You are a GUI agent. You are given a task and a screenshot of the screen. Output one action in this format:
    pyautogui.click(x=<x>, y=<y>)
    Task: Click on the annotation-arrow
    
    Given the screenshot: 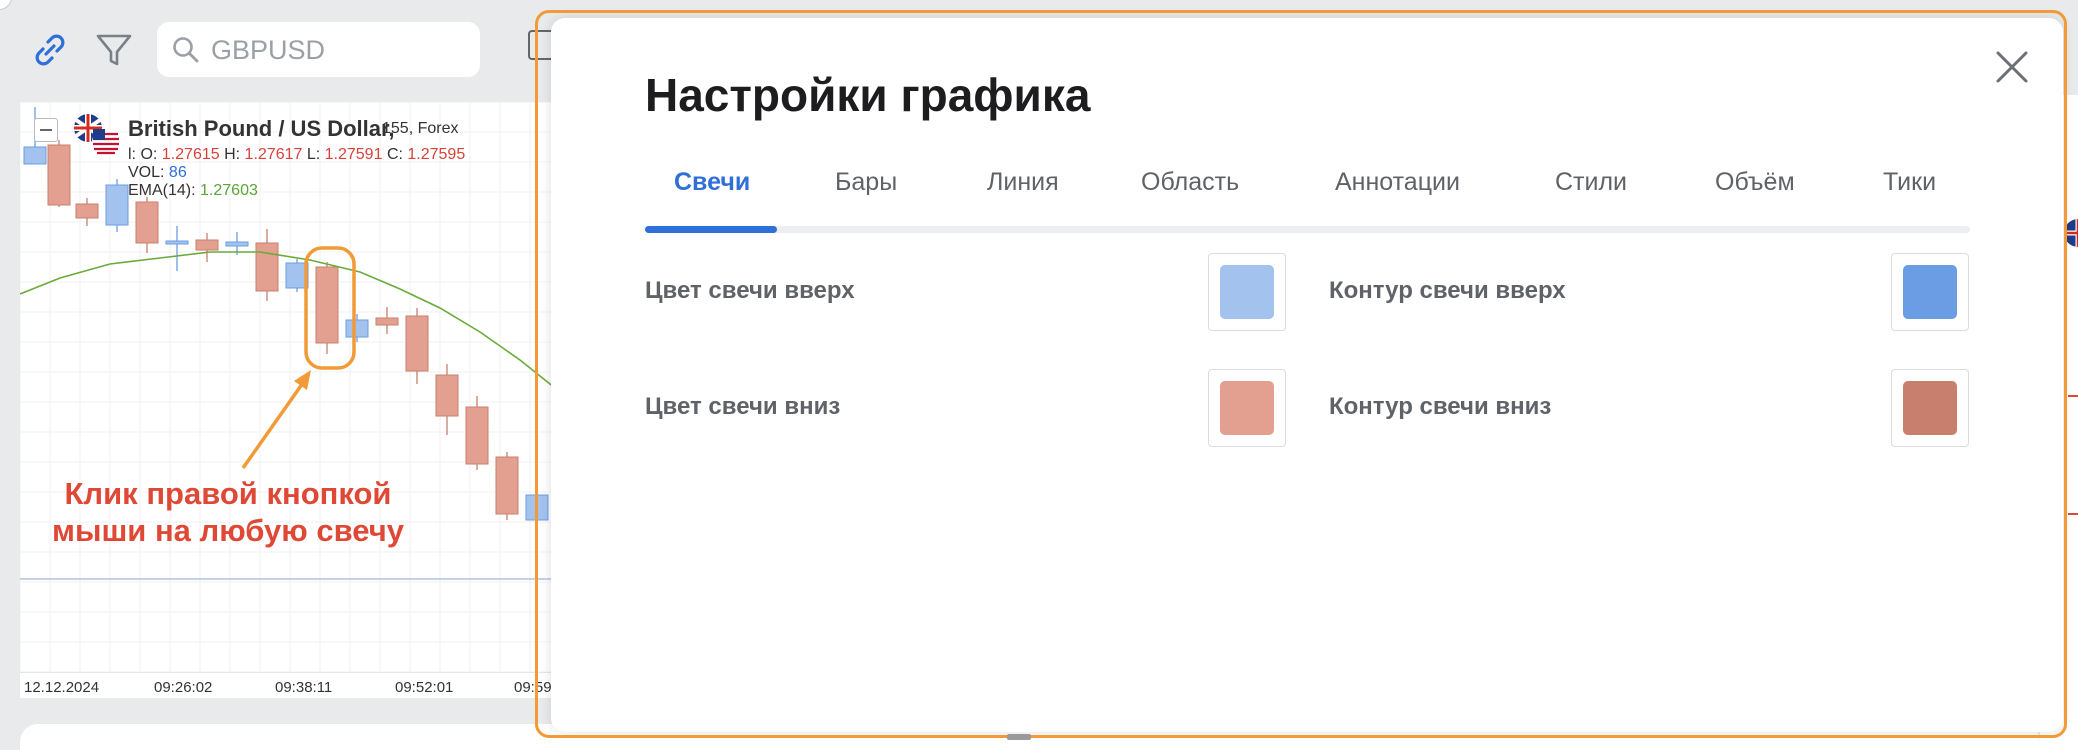 What is the action you would take?
    pyautogui.click(x=298, y=358)
    